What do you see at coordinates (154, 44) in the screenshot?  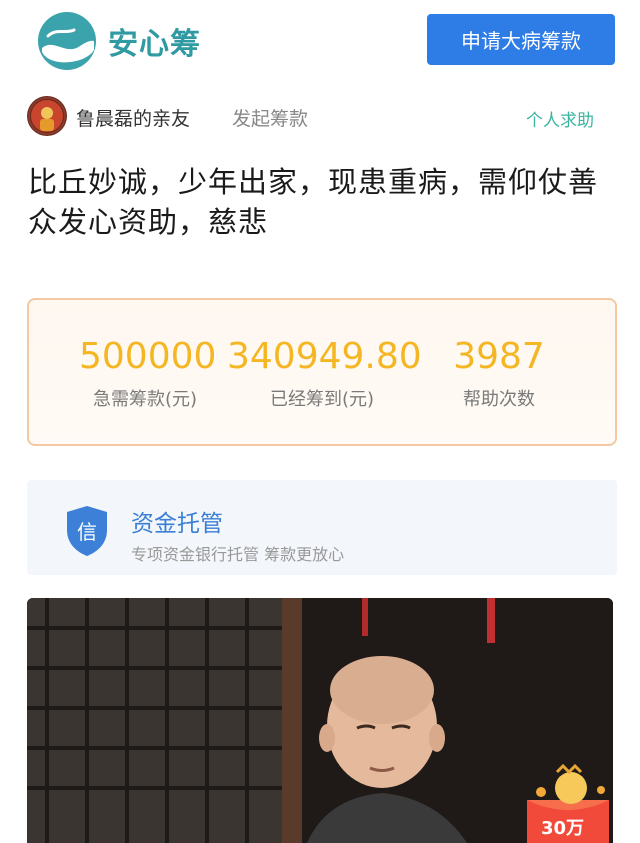 I see `logo-text: 安心筹` at bounding box center [154, 44].